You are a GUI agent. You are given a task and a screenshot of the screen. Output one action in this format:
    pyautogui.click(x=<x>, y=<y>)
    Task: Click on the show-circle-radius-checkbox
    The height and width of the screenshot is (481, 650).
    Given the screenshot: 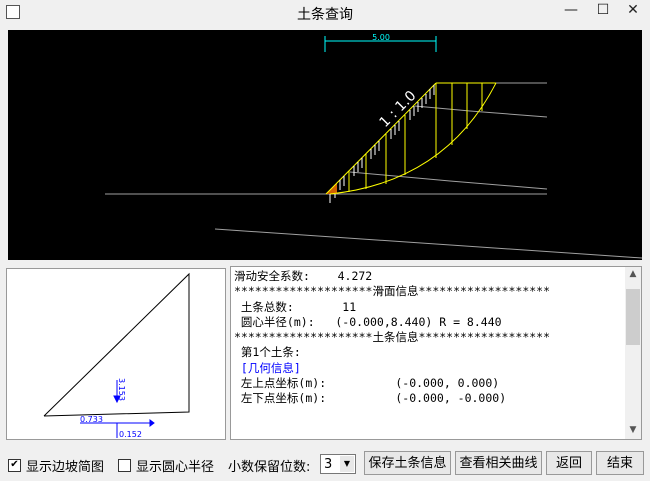 What is the action you would take?
    pyautogui.click(x=124, y=465)
    